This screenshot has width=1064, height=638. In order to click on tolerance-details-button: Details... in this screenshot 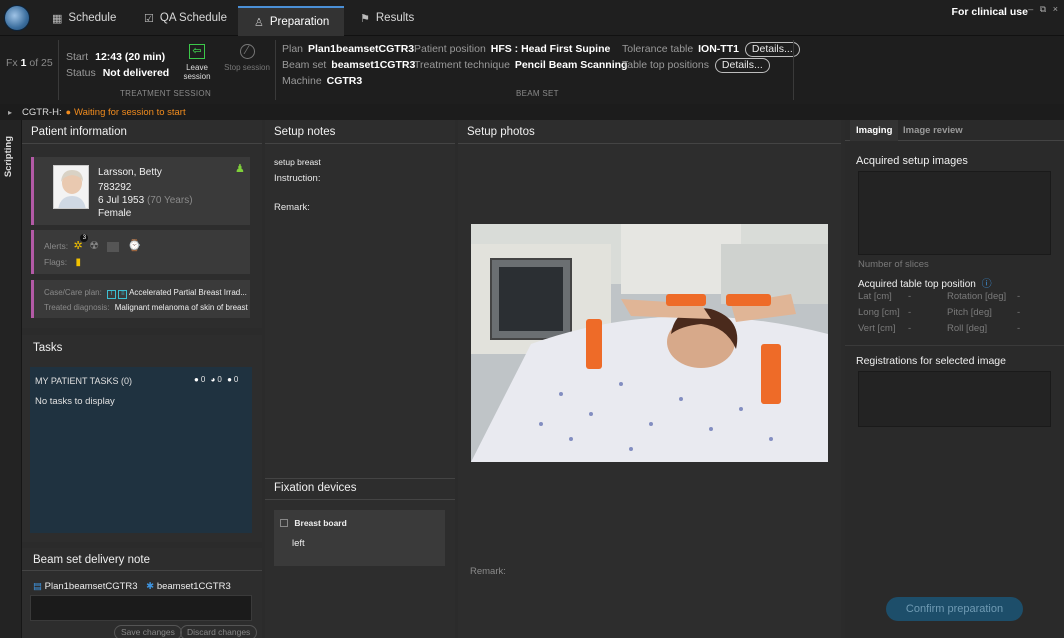, I will do `click(772, 49)`.